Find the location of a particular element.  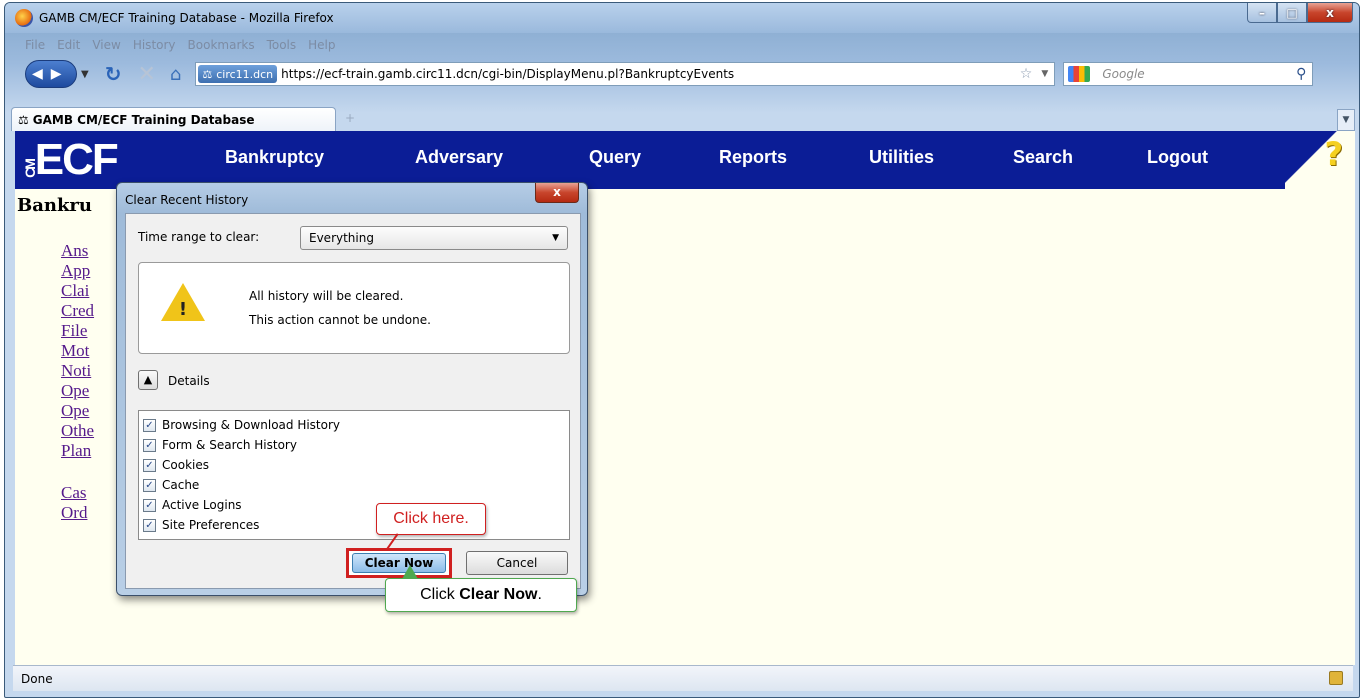

nav-logout: Logout is located at coordinates (1177, 157).